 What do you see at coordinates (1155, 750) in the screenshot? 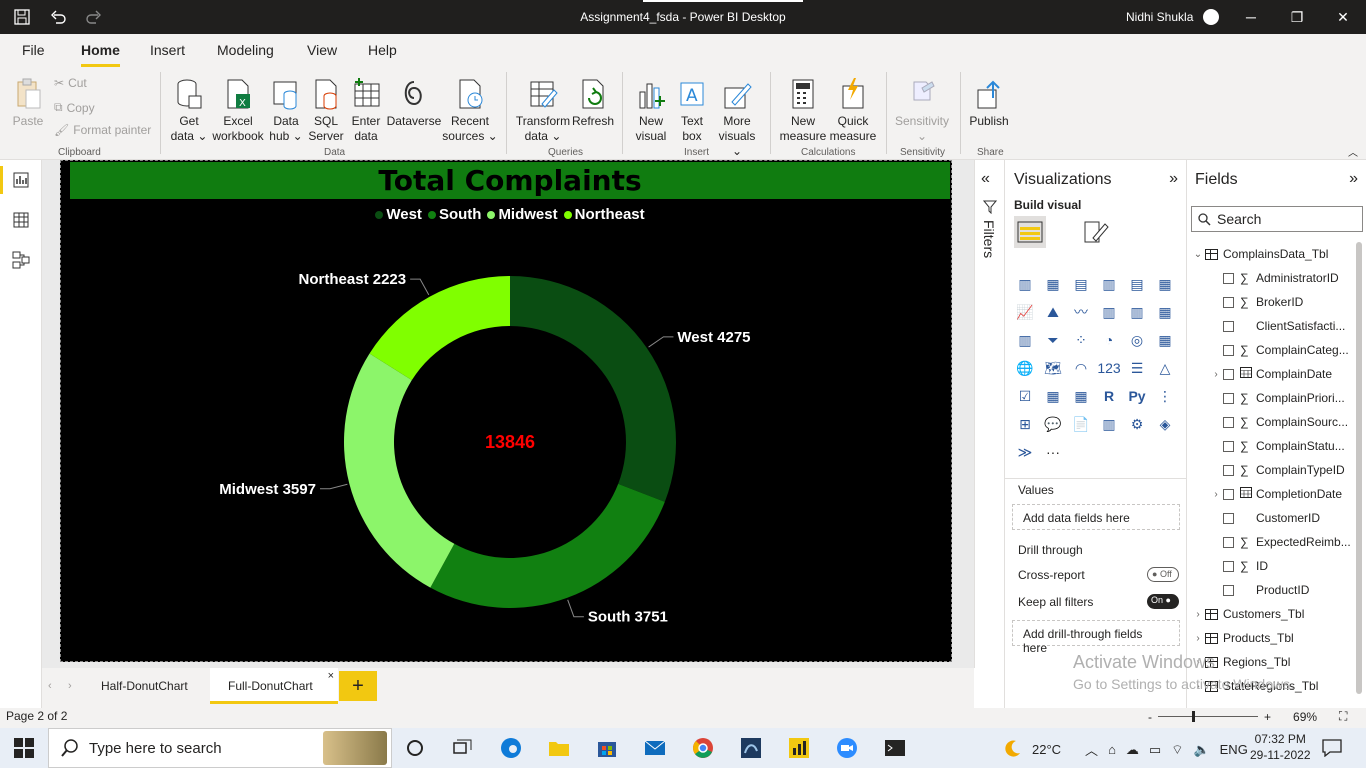
I see `display-icon: ▭` at bounding box center [1155, 750].